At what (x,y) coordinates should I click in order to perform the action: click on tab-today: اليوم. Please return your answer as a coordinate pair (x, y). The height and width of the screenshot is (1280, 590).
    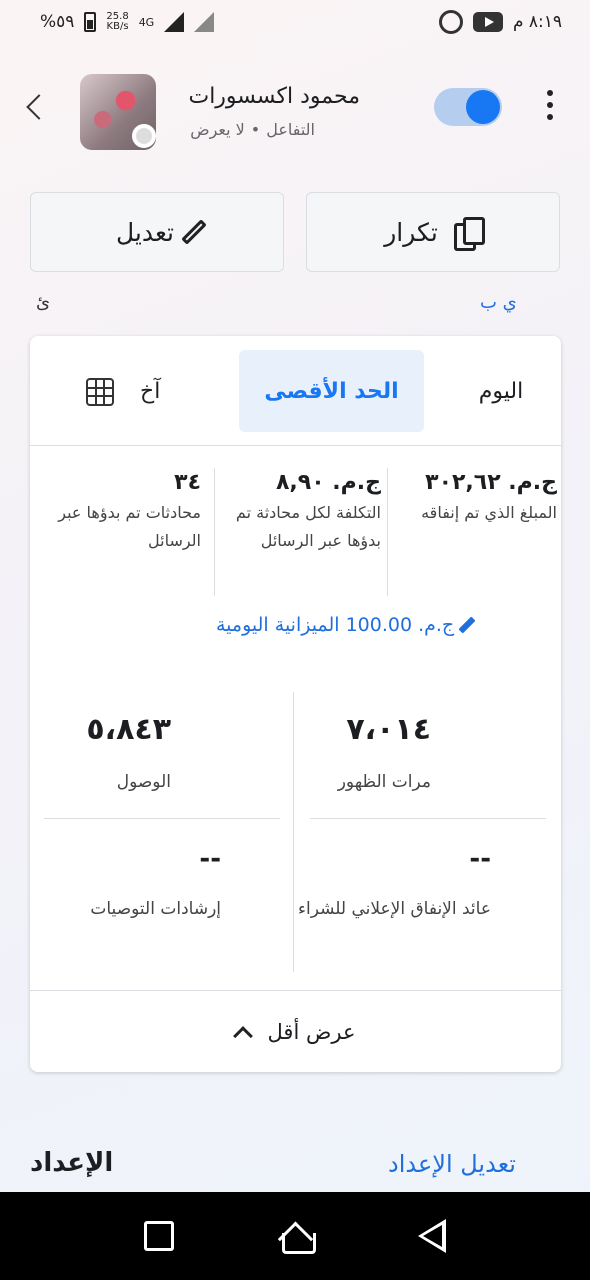
    Looking at the image, I should click on (501, 391).